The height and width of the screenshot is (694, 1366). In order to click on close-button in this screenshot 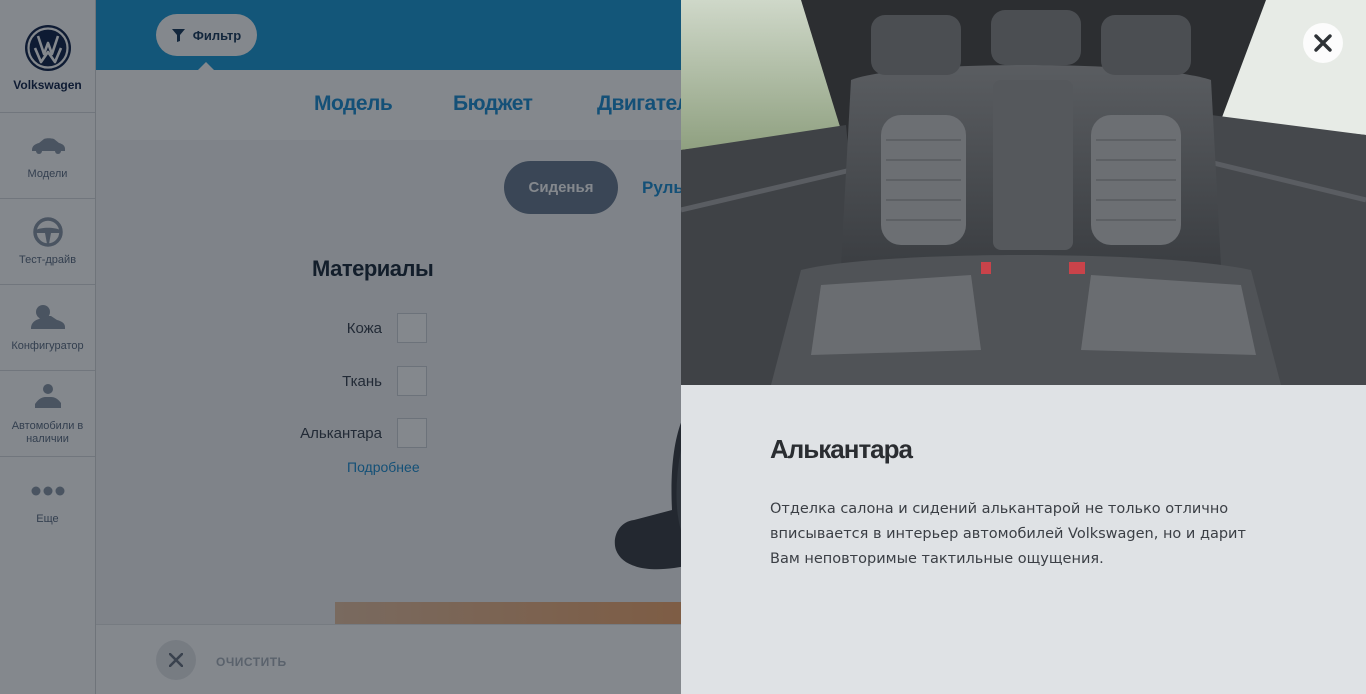, I will do `click(1323, 43)`.